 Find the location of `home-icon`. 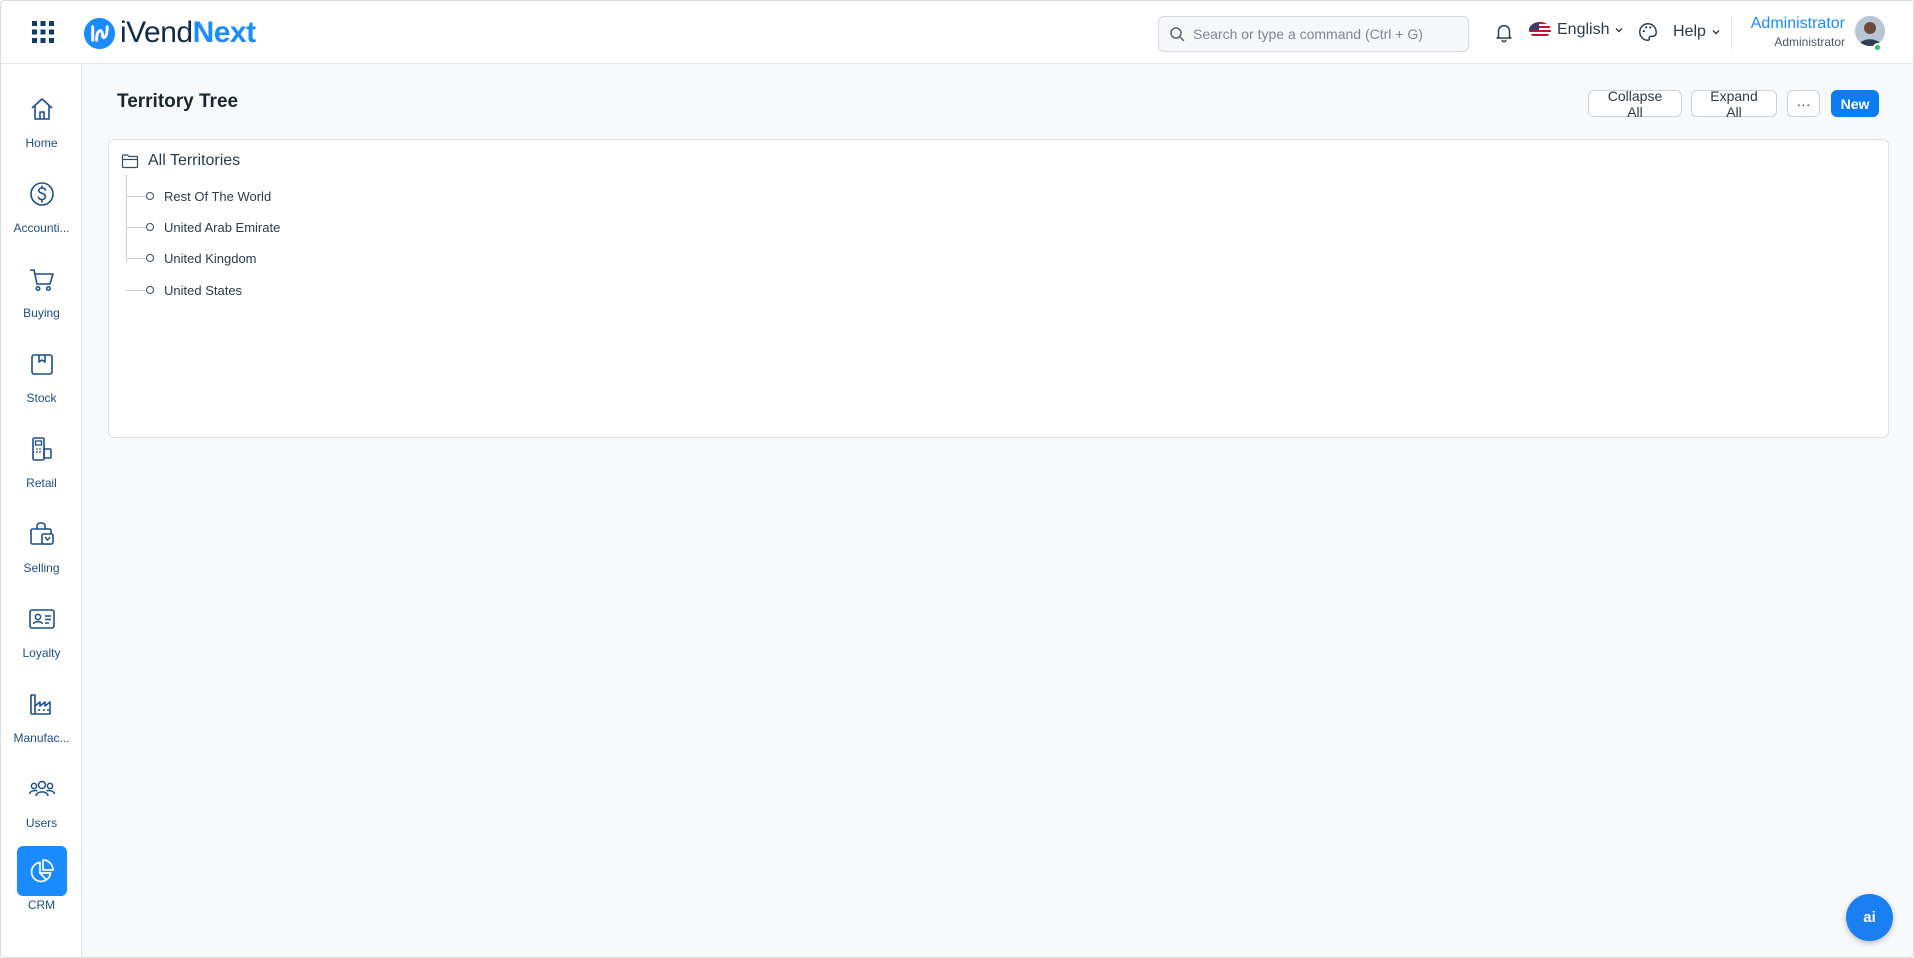

home-icon is located at coordinates (41, 109).